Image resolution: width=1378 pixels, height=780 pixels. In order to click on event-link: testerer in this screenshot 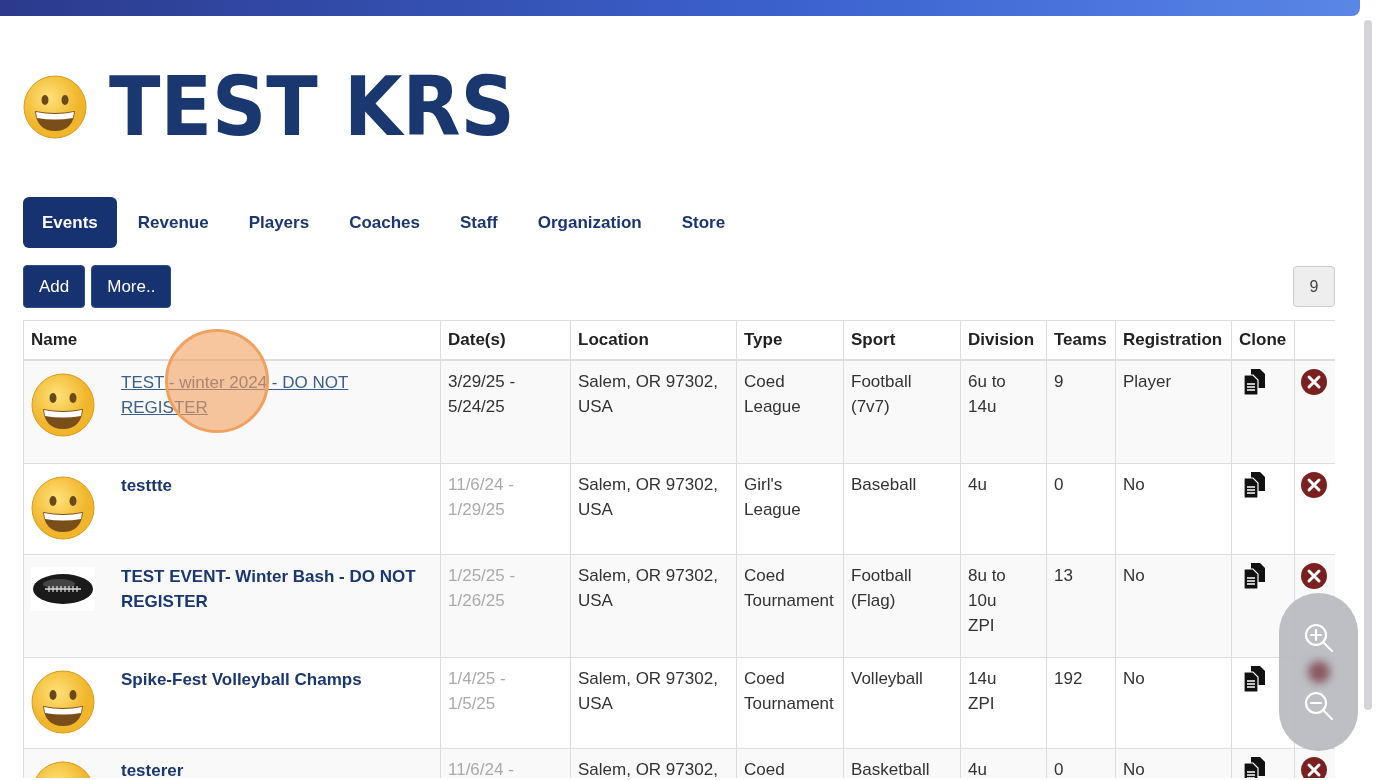, I will do `click(152, 767)`.